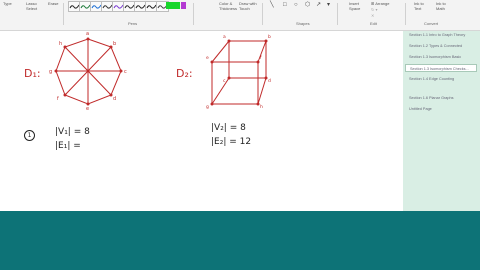  What do you see at coordinates (373, 23) in the screenshot?
I see `edit-group-label: Edit` at bounding box center [373, 23].